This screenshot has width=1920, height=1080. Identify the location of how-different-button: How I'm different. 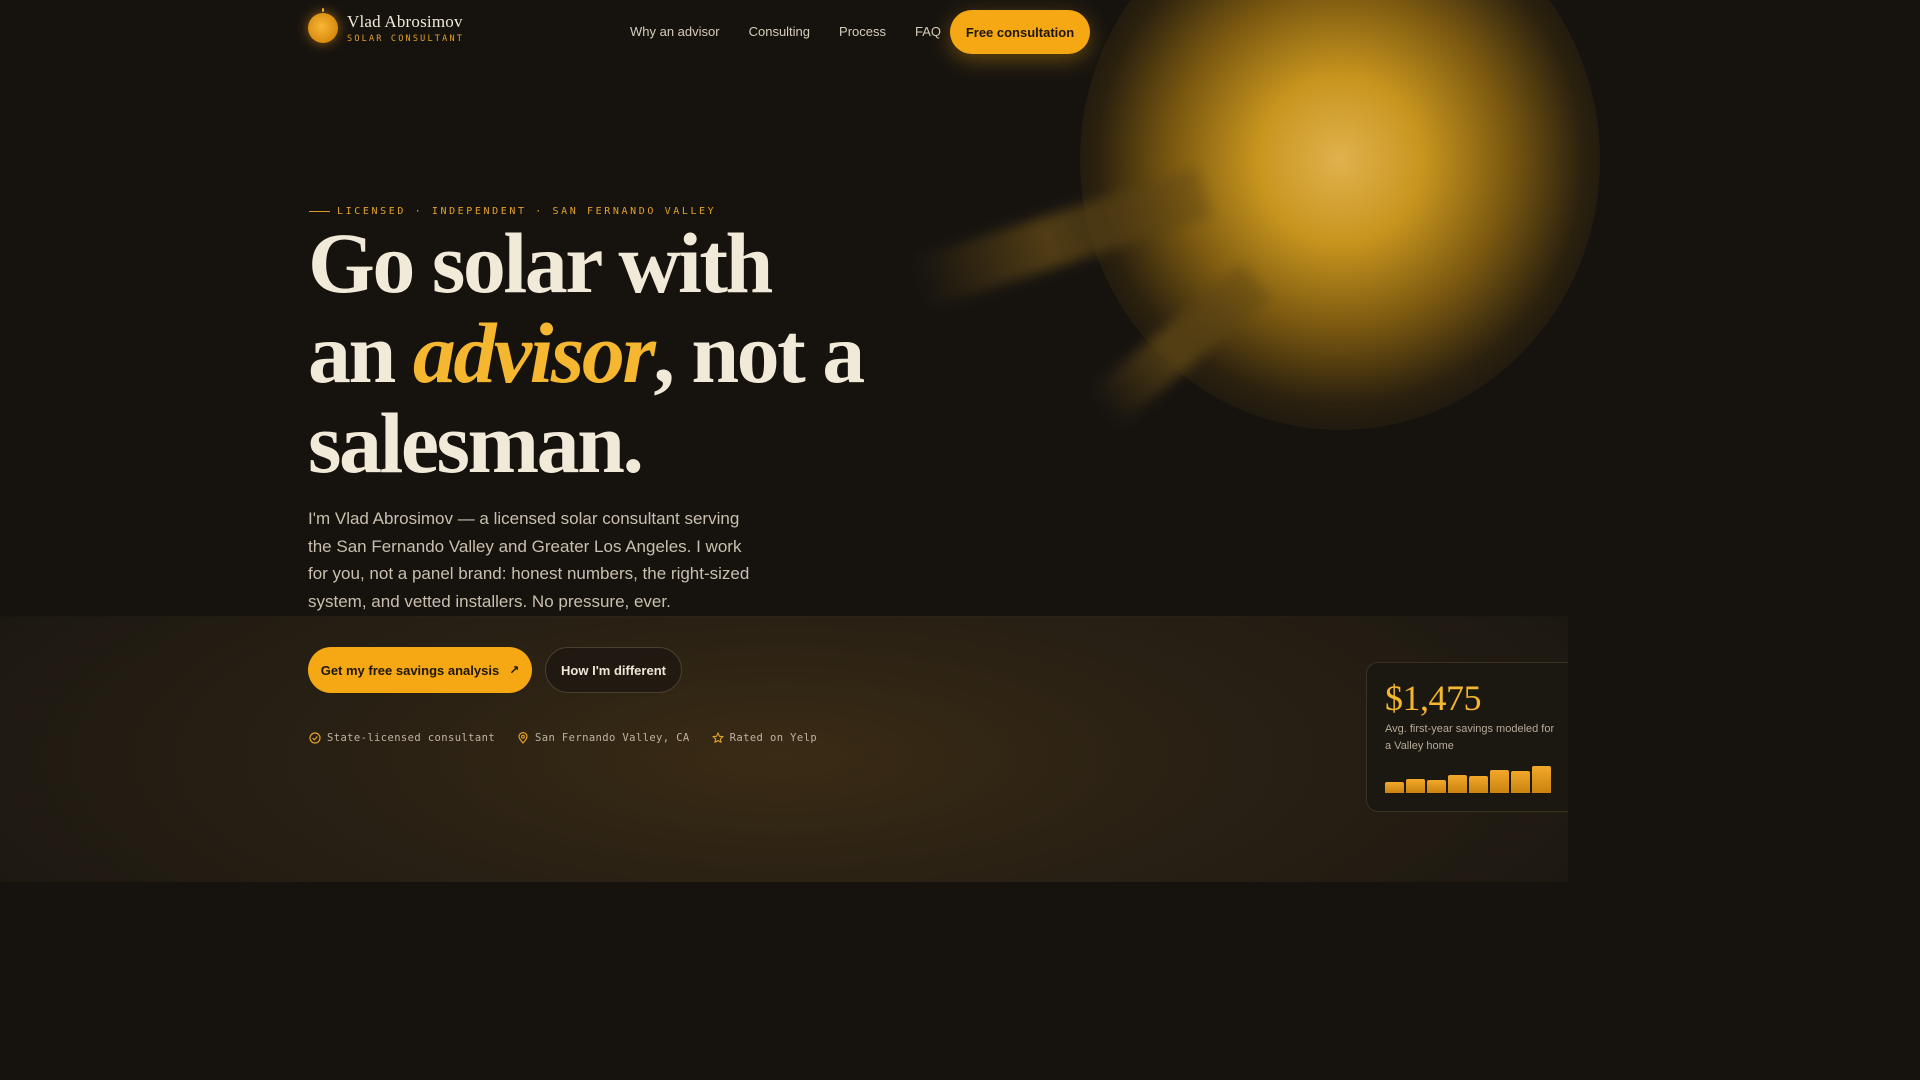
(613, 670).